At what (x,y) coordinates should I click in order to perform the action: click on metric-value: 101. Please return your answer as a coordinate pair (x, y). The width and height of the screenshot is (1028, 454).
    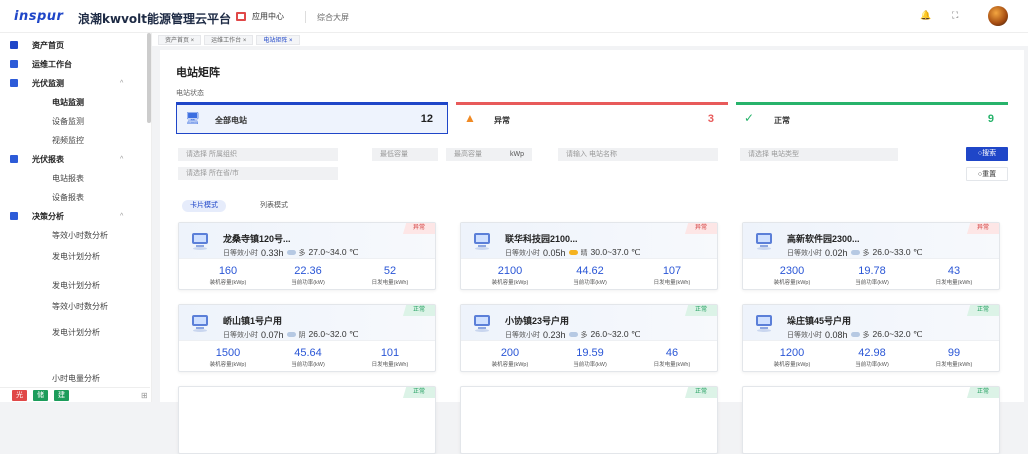
    Looking at the image, I should click on (390, 353).